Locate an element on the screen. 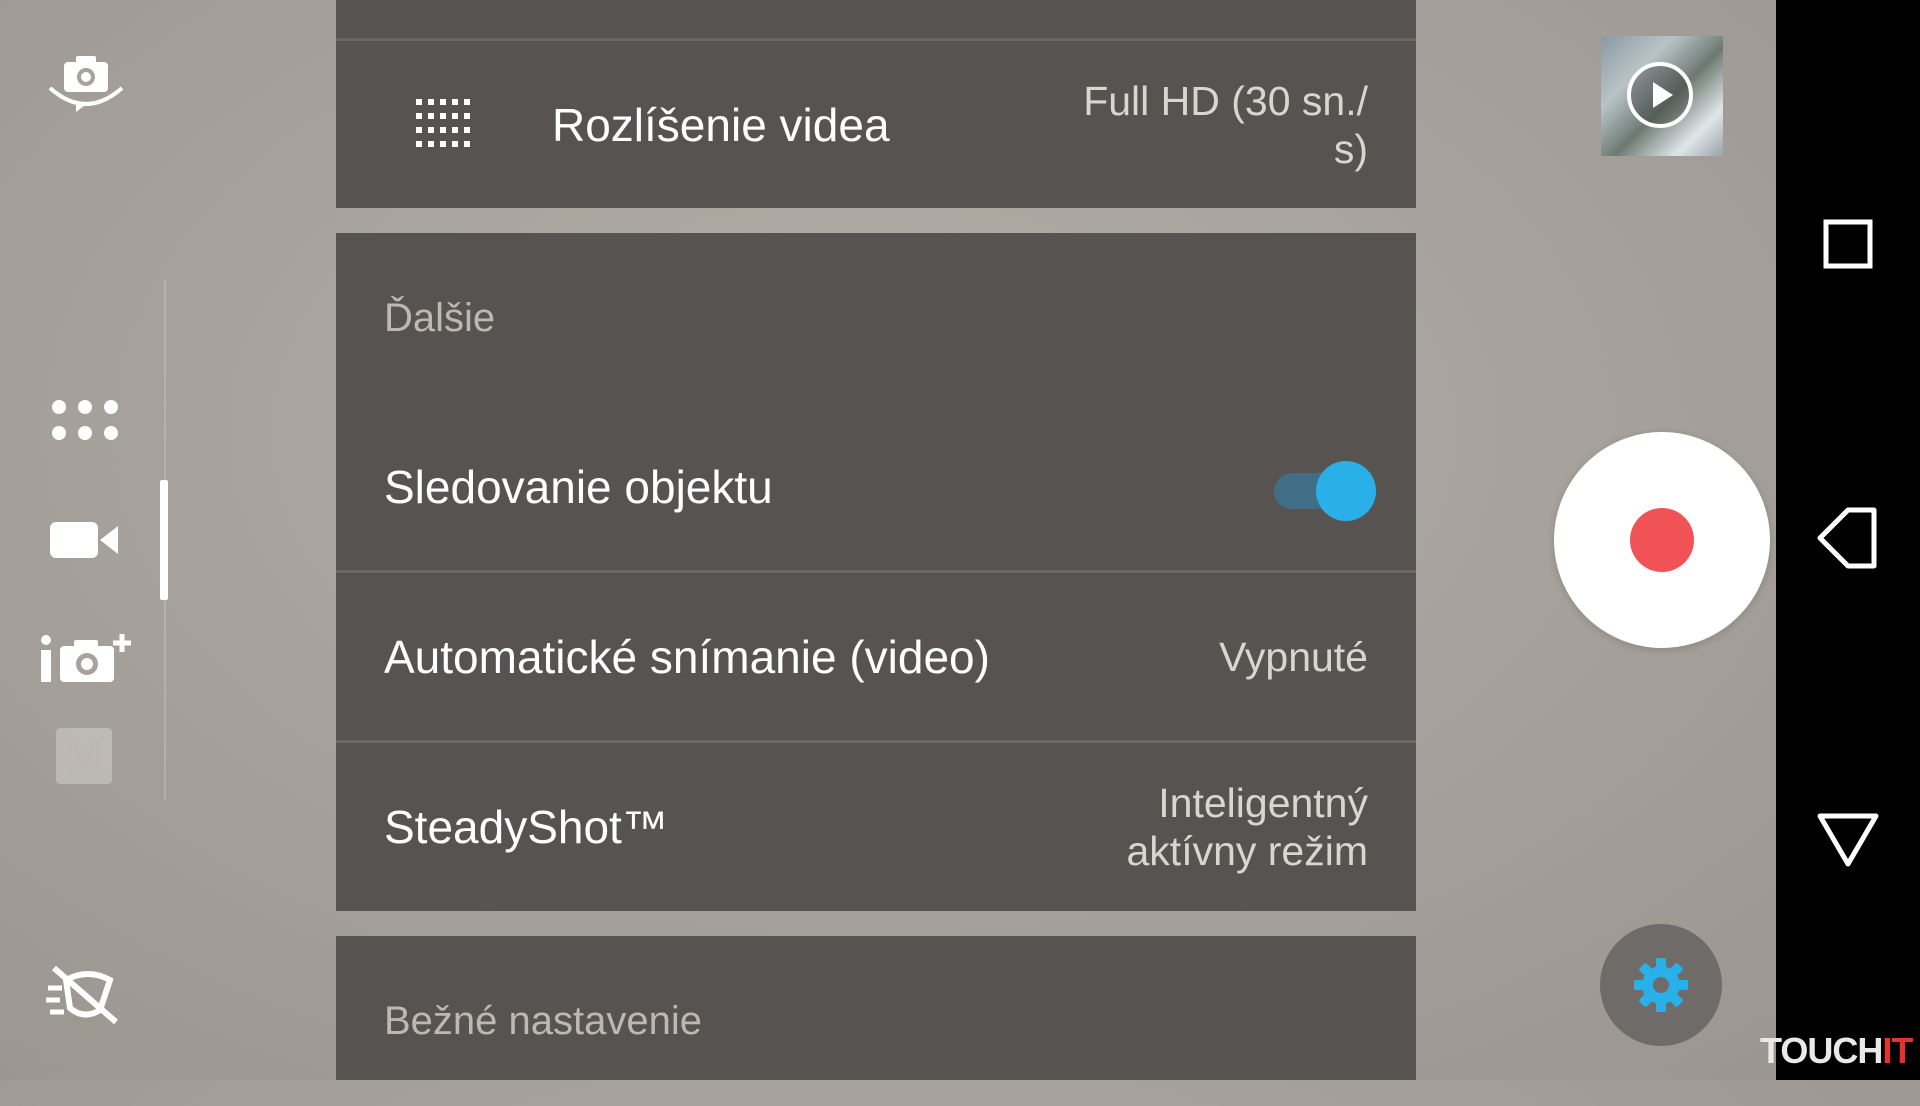  manual-mode-letter: M is located at coordinates (84, 756).